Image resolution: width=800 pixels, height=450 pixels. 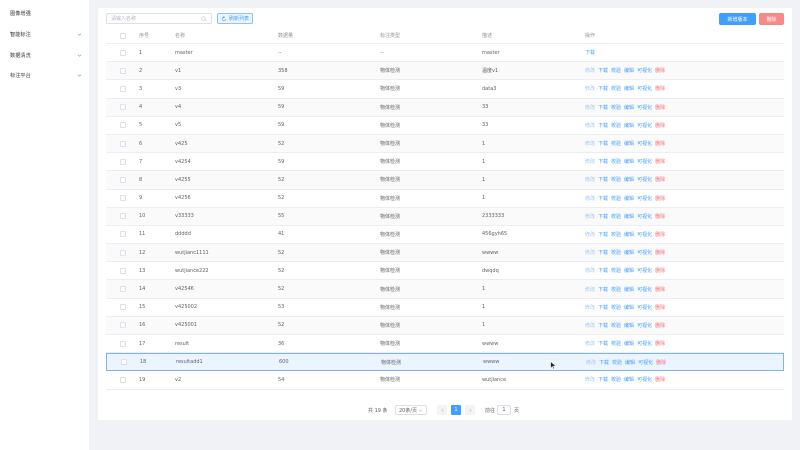 What do you see at coordinates (771, 19) in the screenshot?
I see `delete-button: 删除` at bounding box center [771, 19].